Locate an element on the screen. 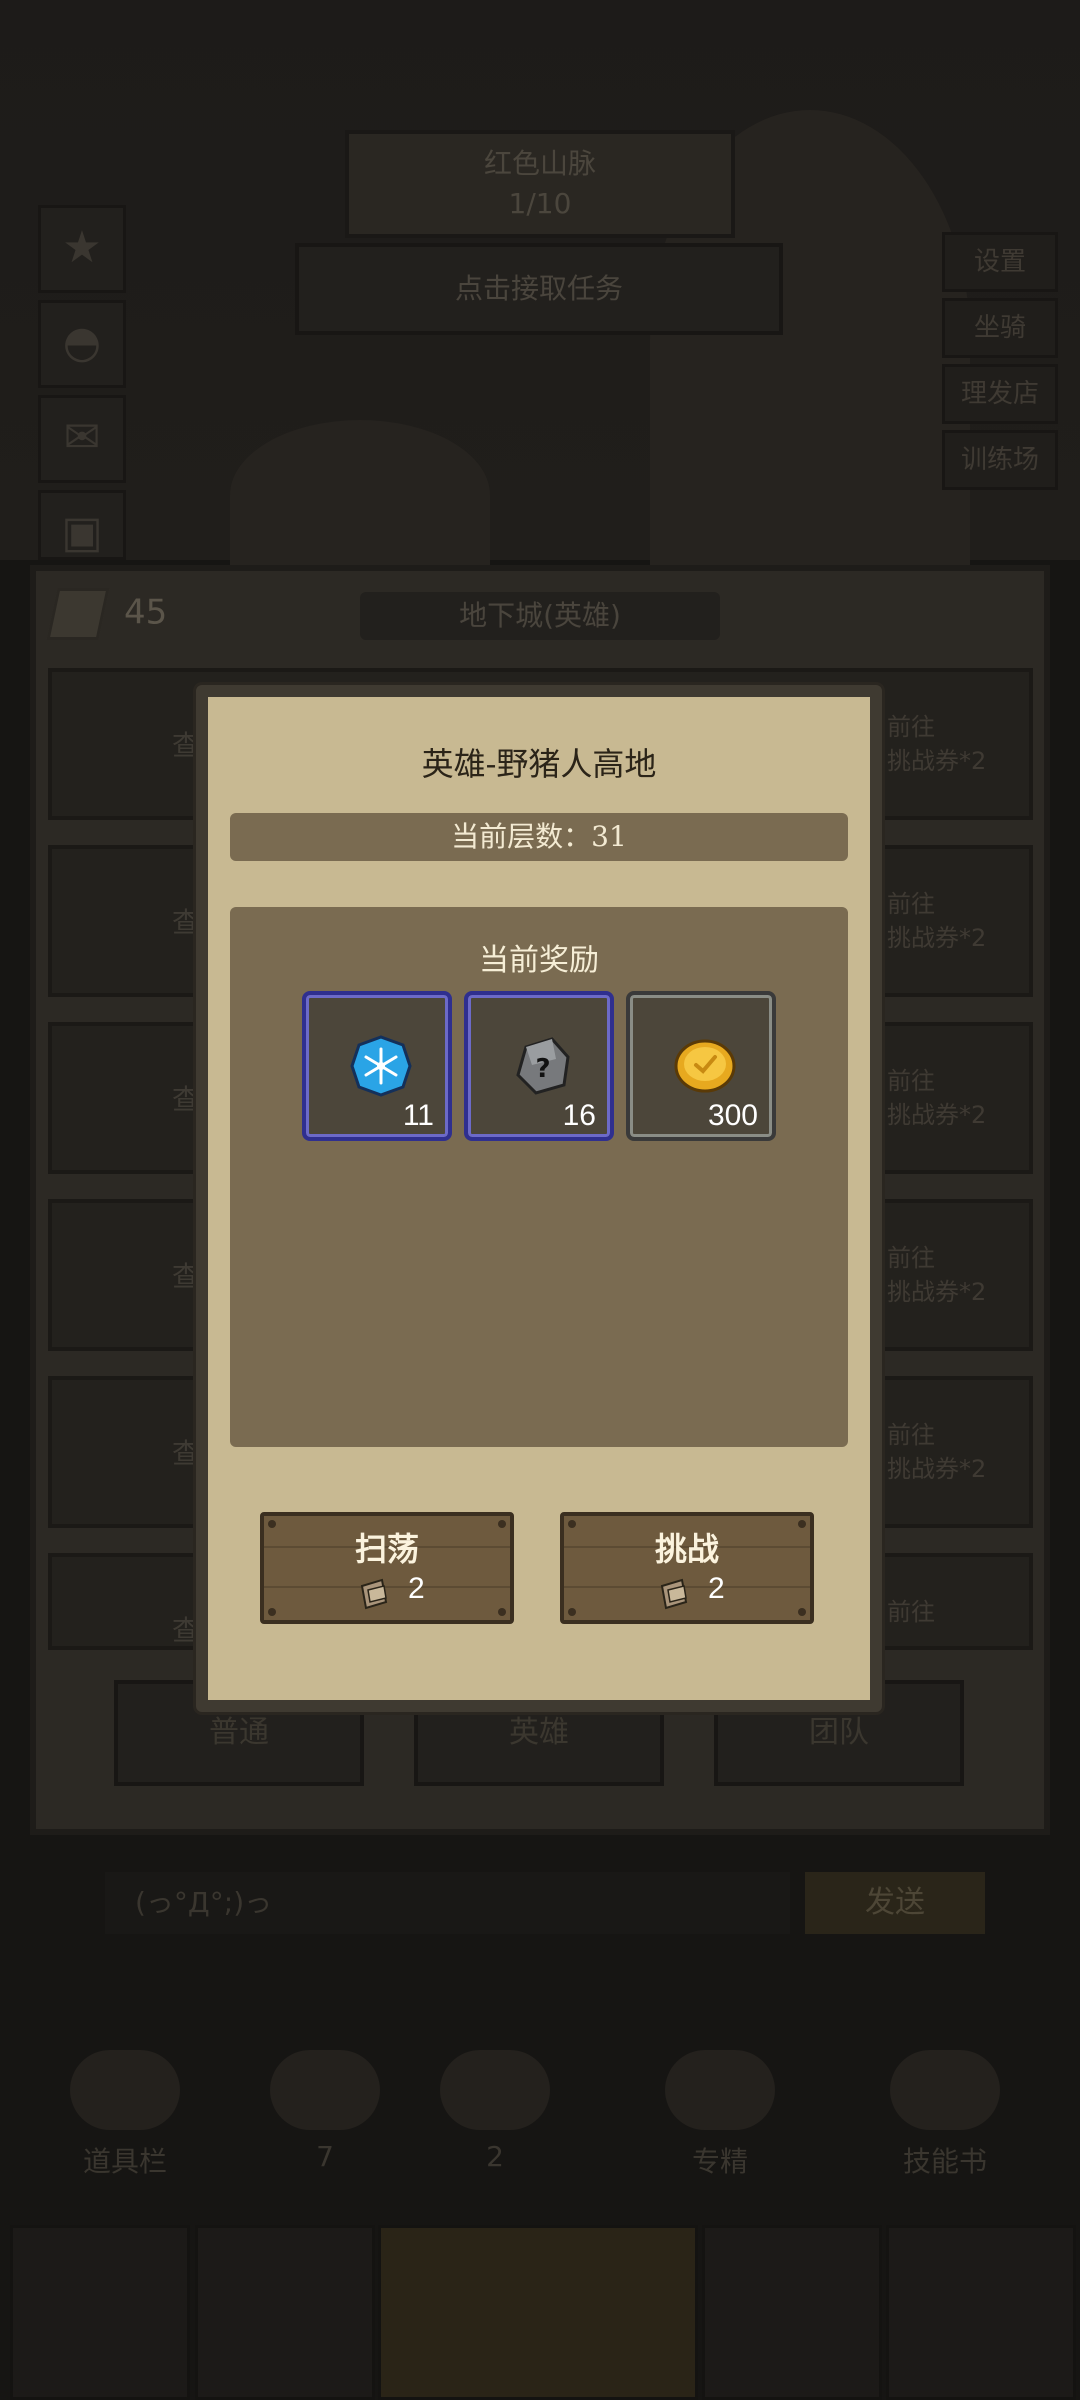  mystery-ore-icon: ? is located at coordinates (543, 1066).